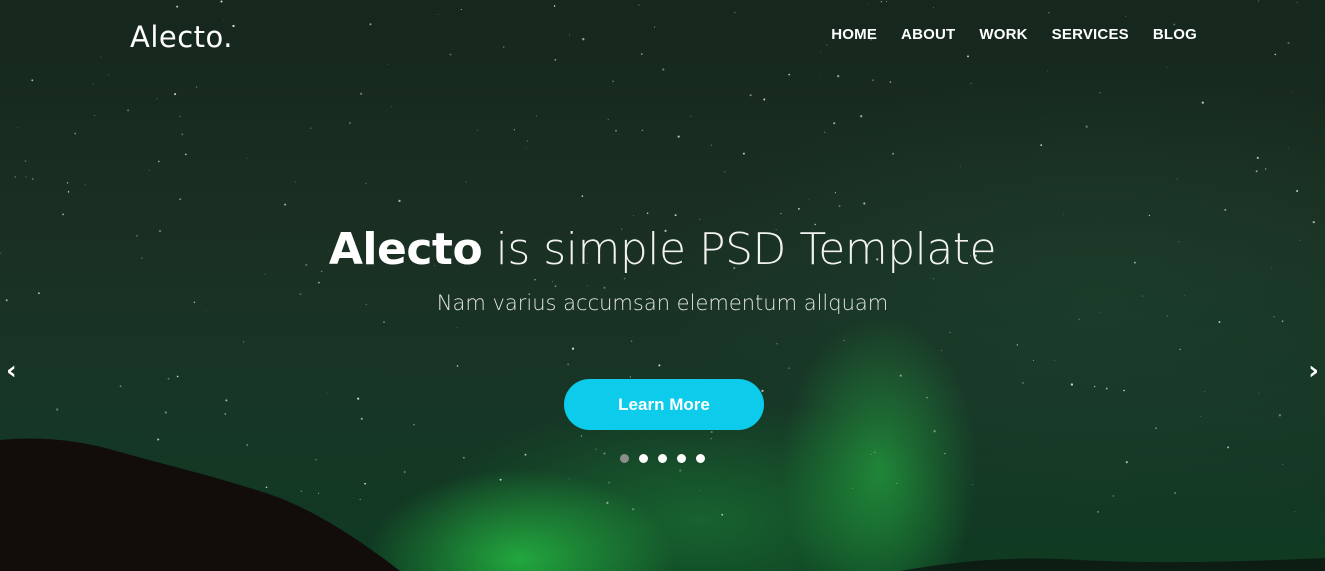  I want to click on nav-item-home: HOME, so click(854, 34).